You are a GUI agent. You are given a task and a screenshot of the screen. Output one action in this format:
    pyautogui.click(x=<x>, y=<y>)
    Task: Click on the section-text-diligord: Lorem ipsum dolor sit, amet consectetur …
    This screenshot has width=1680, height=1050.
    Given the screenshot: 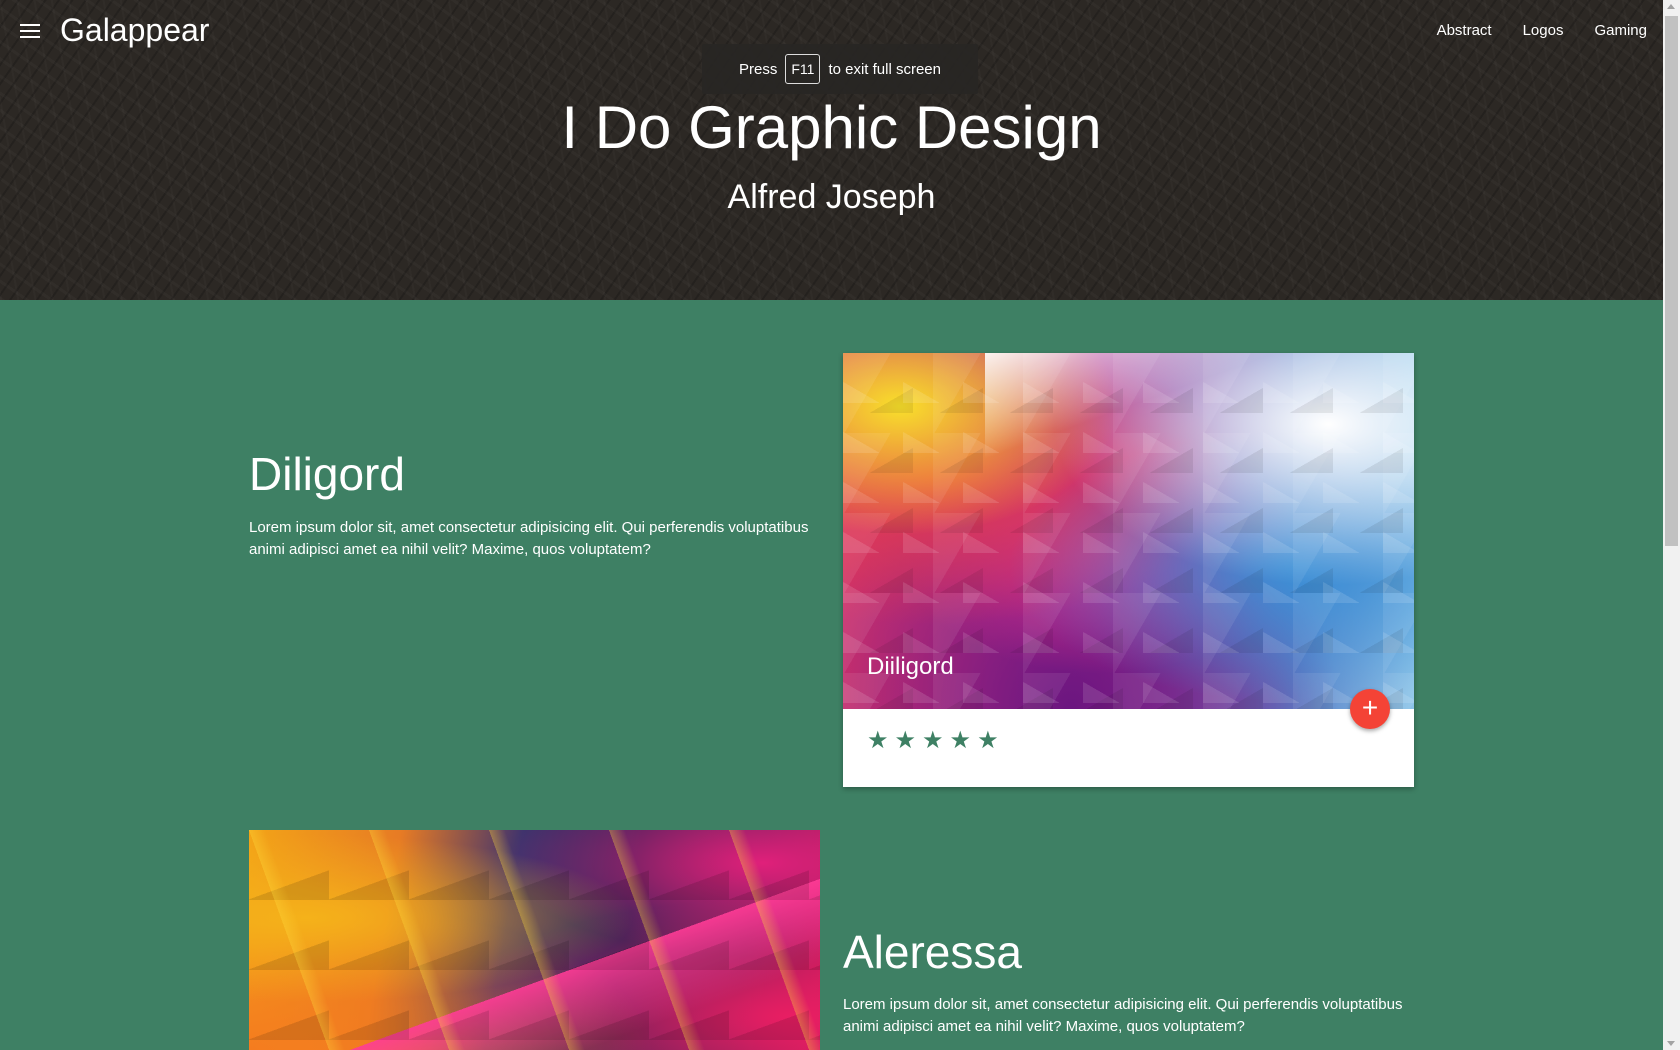 What is the action you would take?
    pyautogui.click(x=529, y=538)
    